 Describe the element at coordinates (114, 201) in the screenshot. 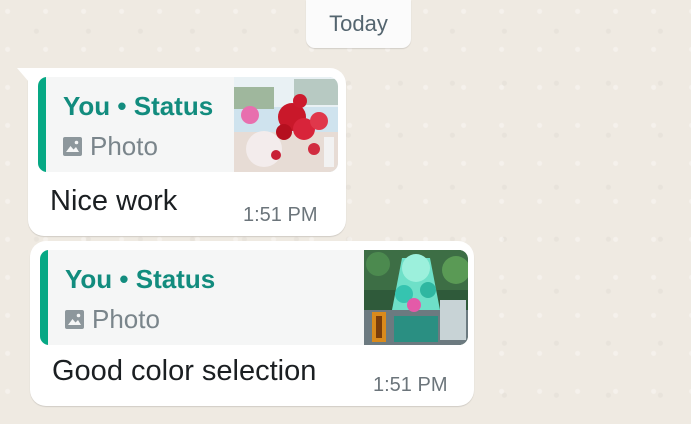

I see `message-text: Nice work` at that location.